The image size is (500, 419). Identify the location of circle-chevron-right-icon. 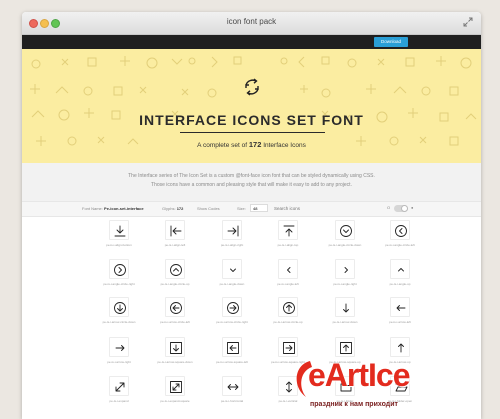
(120, 270).